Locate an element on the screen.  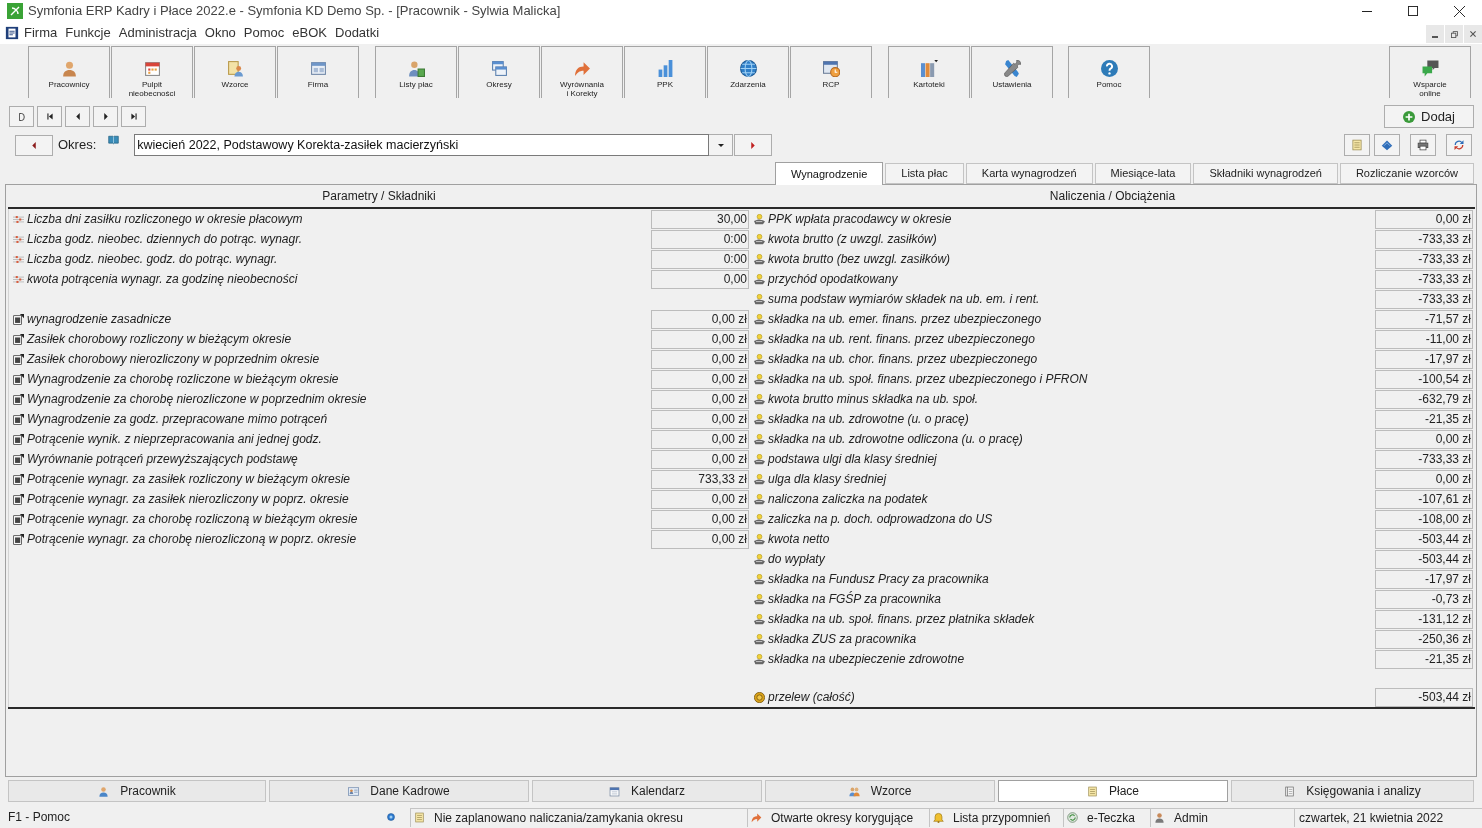
toolbar-button: Wyrównania i Korekty is located at coordinates (582, 72).